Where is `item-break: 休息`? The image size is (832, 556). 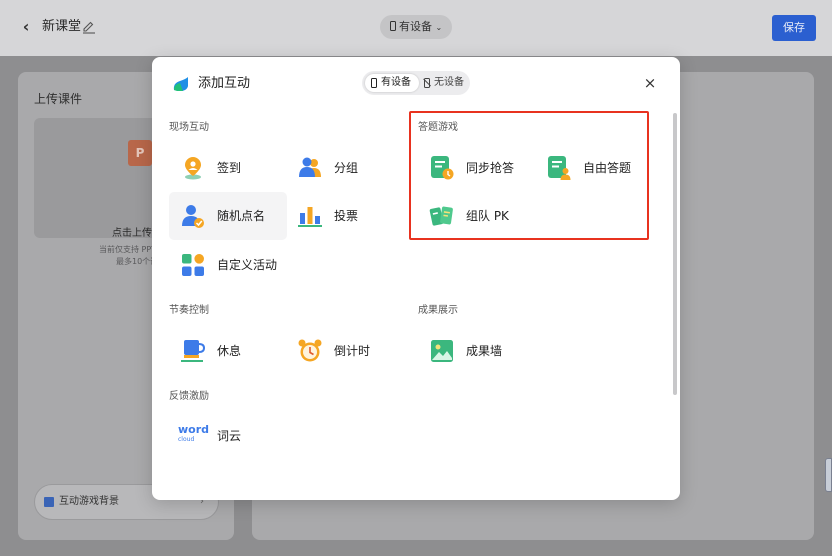
item-break: 休息 is located at coordinates (228, 351).